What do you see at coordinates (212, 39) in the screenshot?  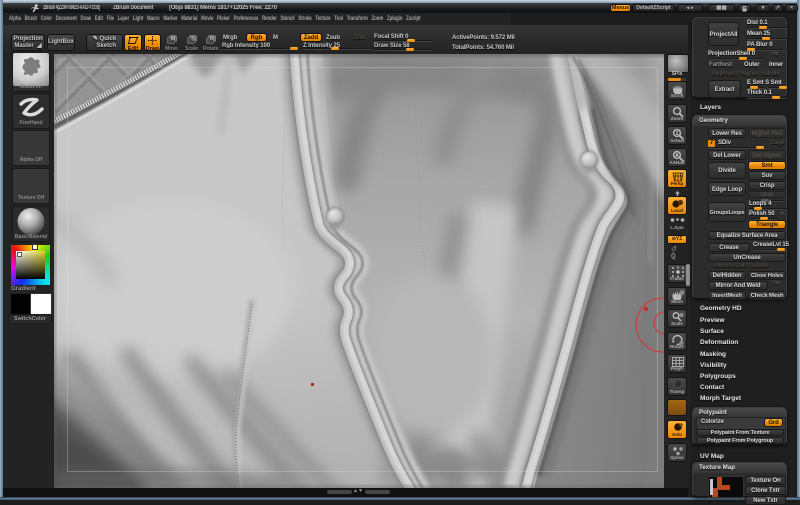 I see `svg-text: R` at bounding box center [212, 39].